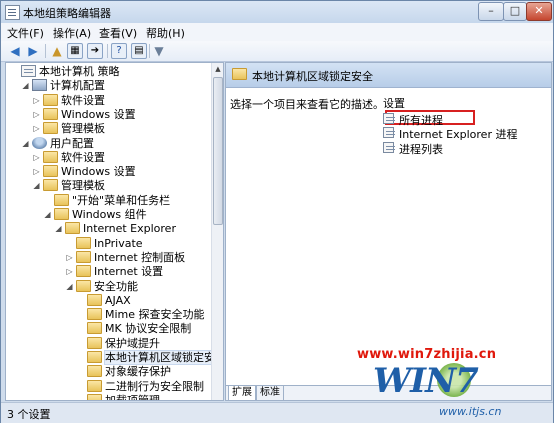 Image resolution: width=554 pixels, height=423 pixels. Describe the element at coordinates (218, 151) in the screenshot. I see `scroll-thumb` at that location.